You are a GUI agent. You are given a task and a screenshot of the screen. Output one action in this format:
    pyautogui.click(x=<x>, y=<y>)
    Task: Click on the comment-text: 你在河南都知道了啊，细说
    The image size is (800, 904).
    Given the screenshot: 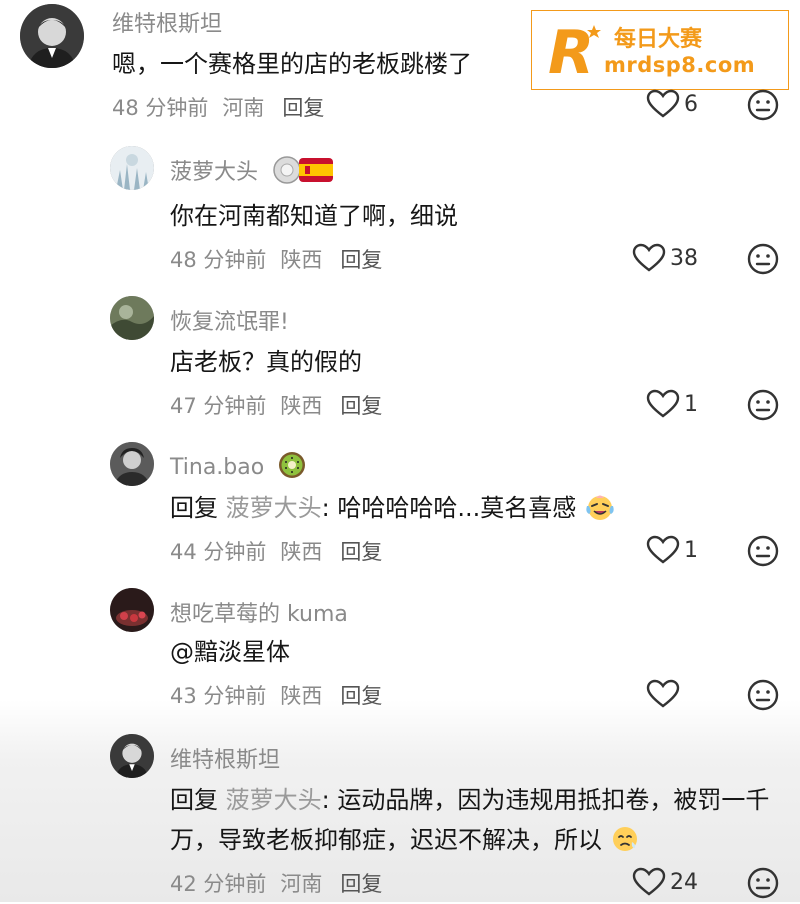 What is the action you would take?
    pyautogui.click(x=314, y=216)
    